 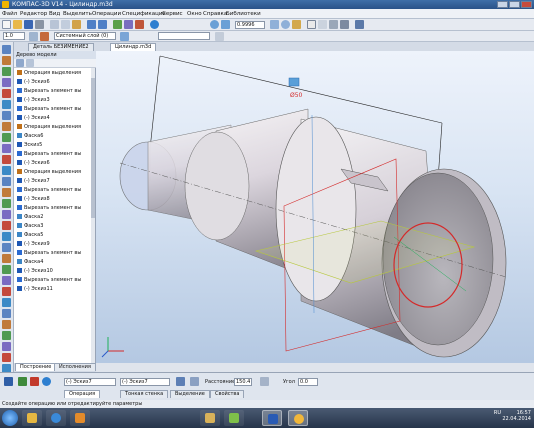 I want to click on tree-scrollbar, so click(x=93, y=215).